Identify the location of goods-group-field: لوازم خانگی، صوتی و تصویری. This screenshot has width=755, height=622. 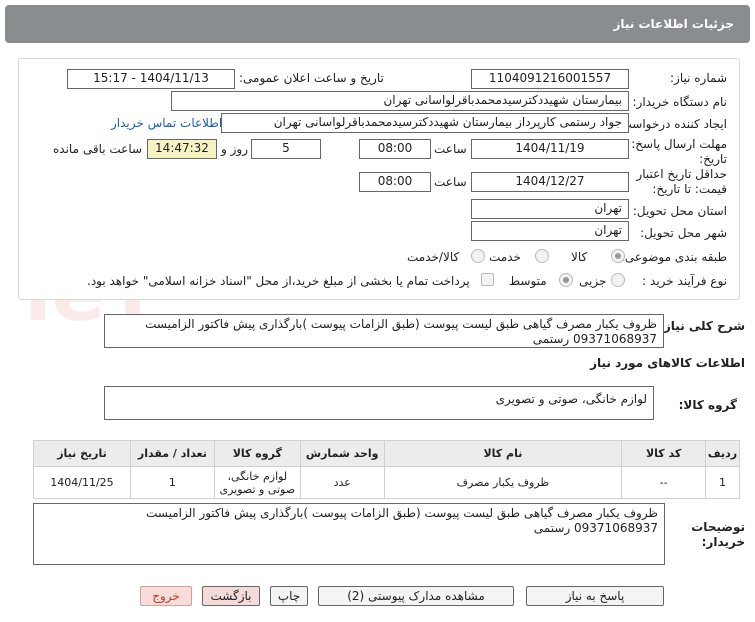
(379, 403).